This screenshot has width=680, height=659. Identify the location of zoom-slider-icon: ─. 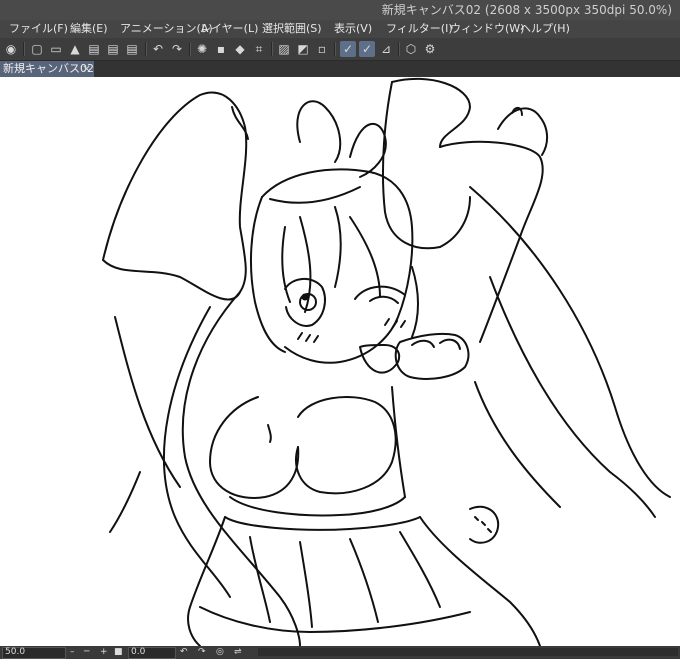
(86, 652).